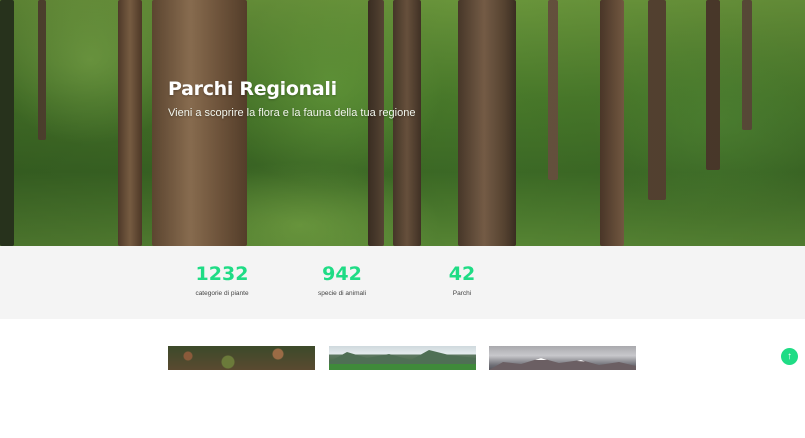 This screenshot has height=438, width=805. I want to click on scroll-to-top-button: ↑, so click(789, 356).